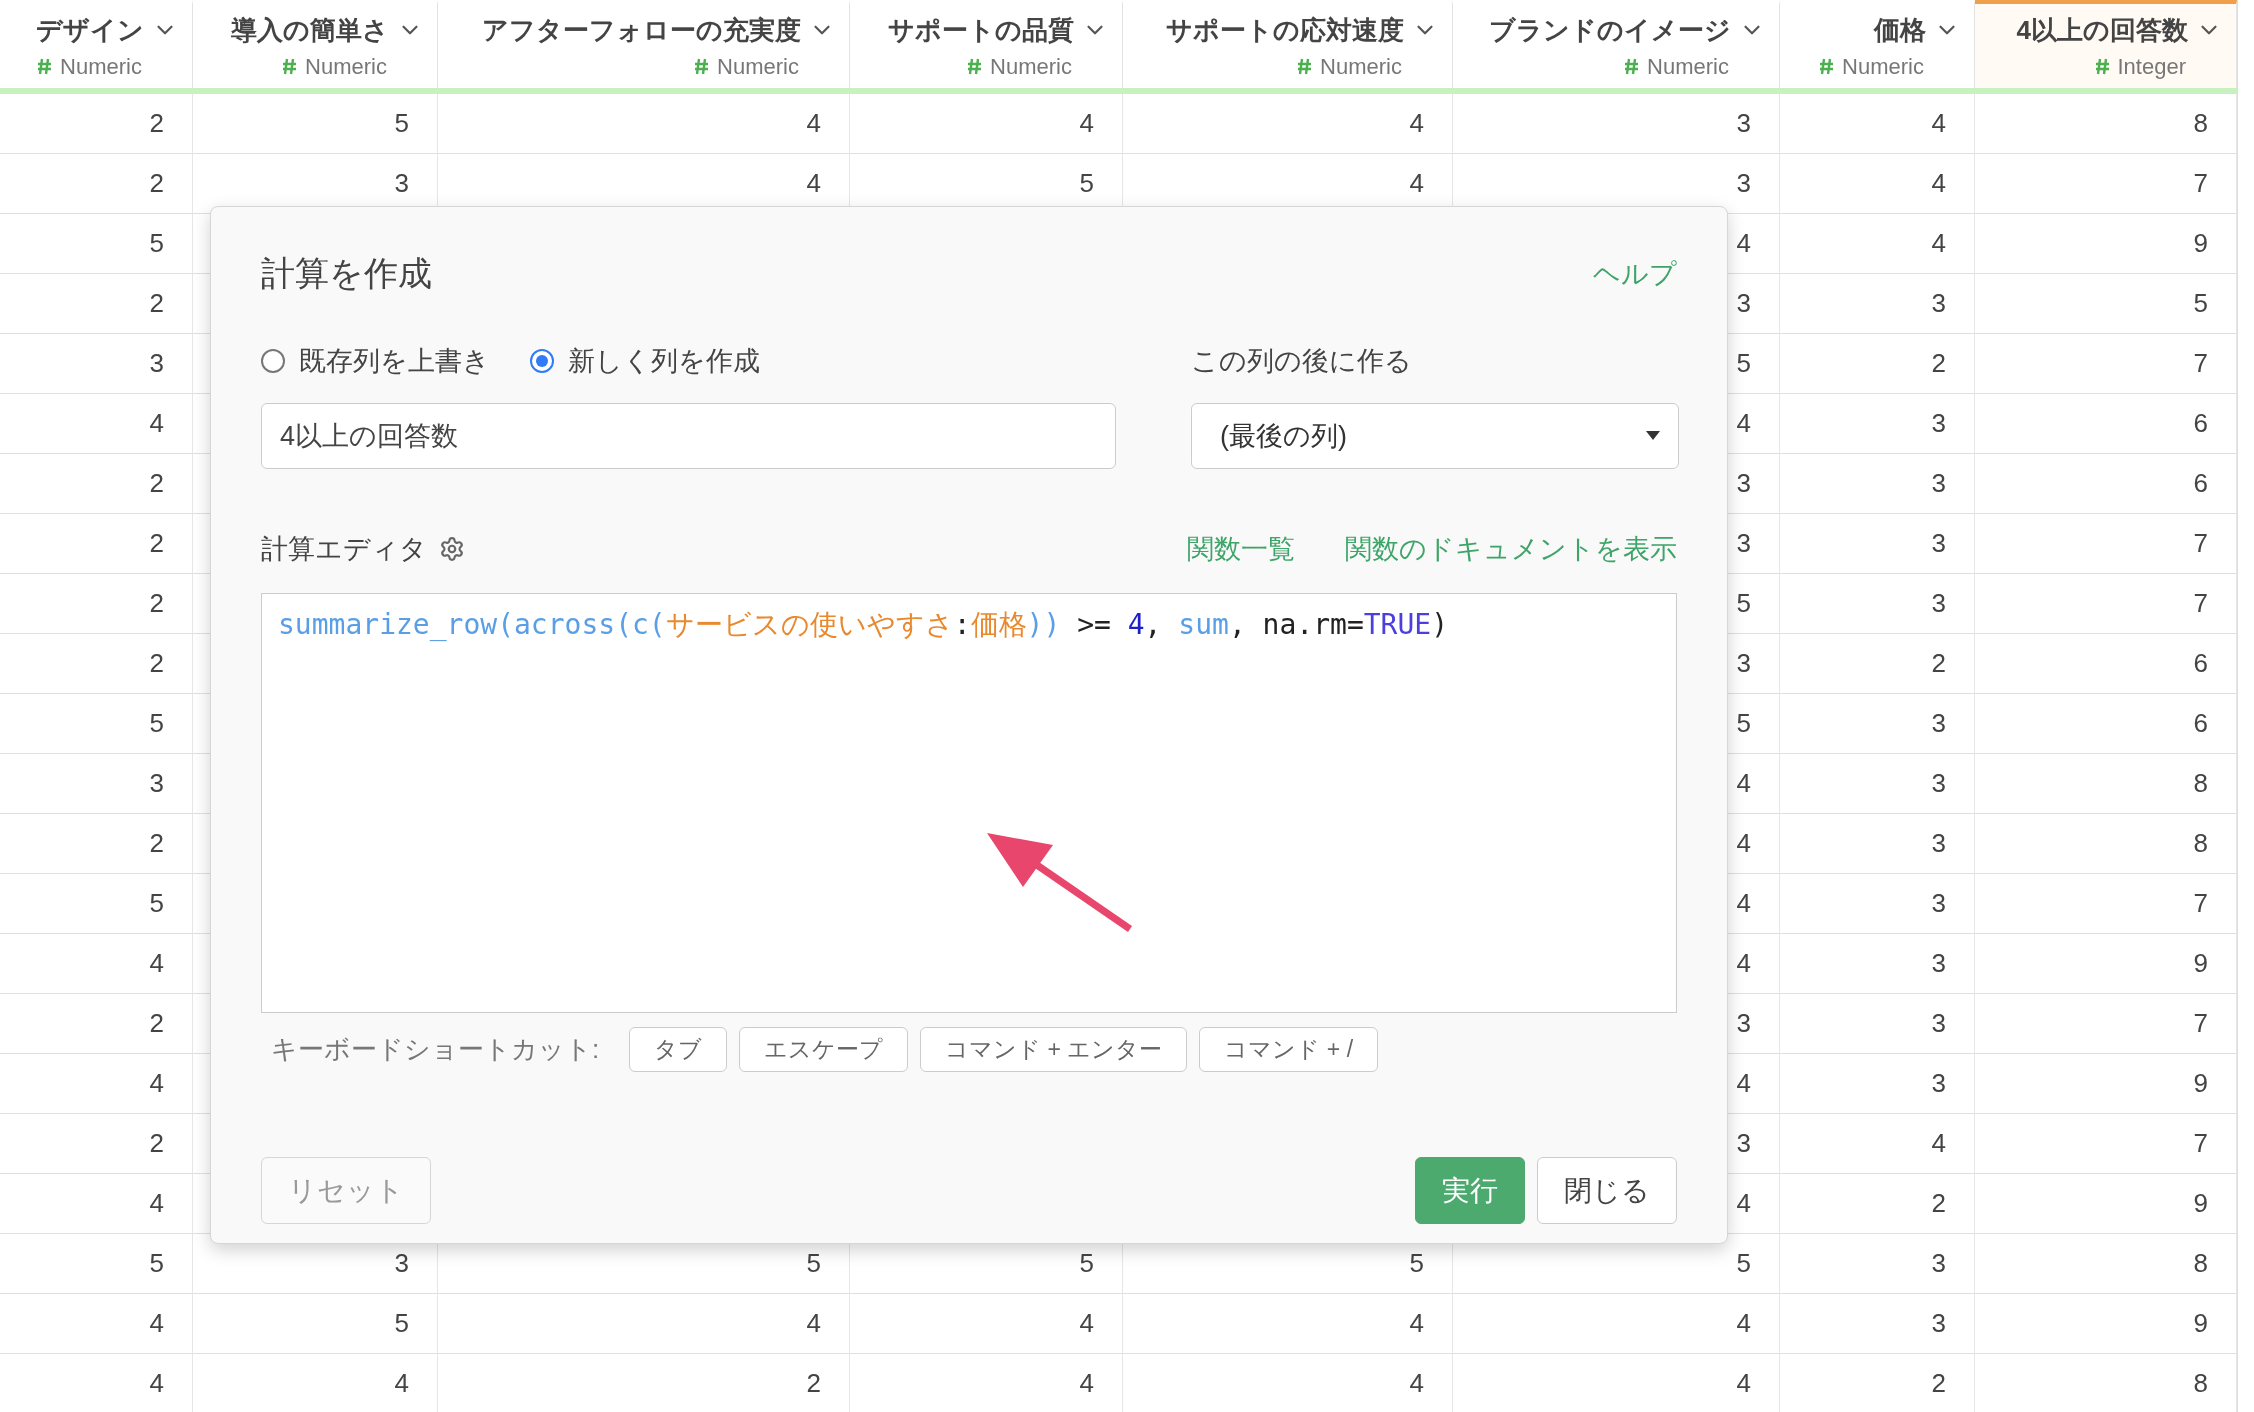 The height and width of the screenshot is (1412, 2254). What do you see at coordinates (1302, 361) in the screenshot?
I see `position-label: この列の後に作る` at bounding box center [1302, 361].